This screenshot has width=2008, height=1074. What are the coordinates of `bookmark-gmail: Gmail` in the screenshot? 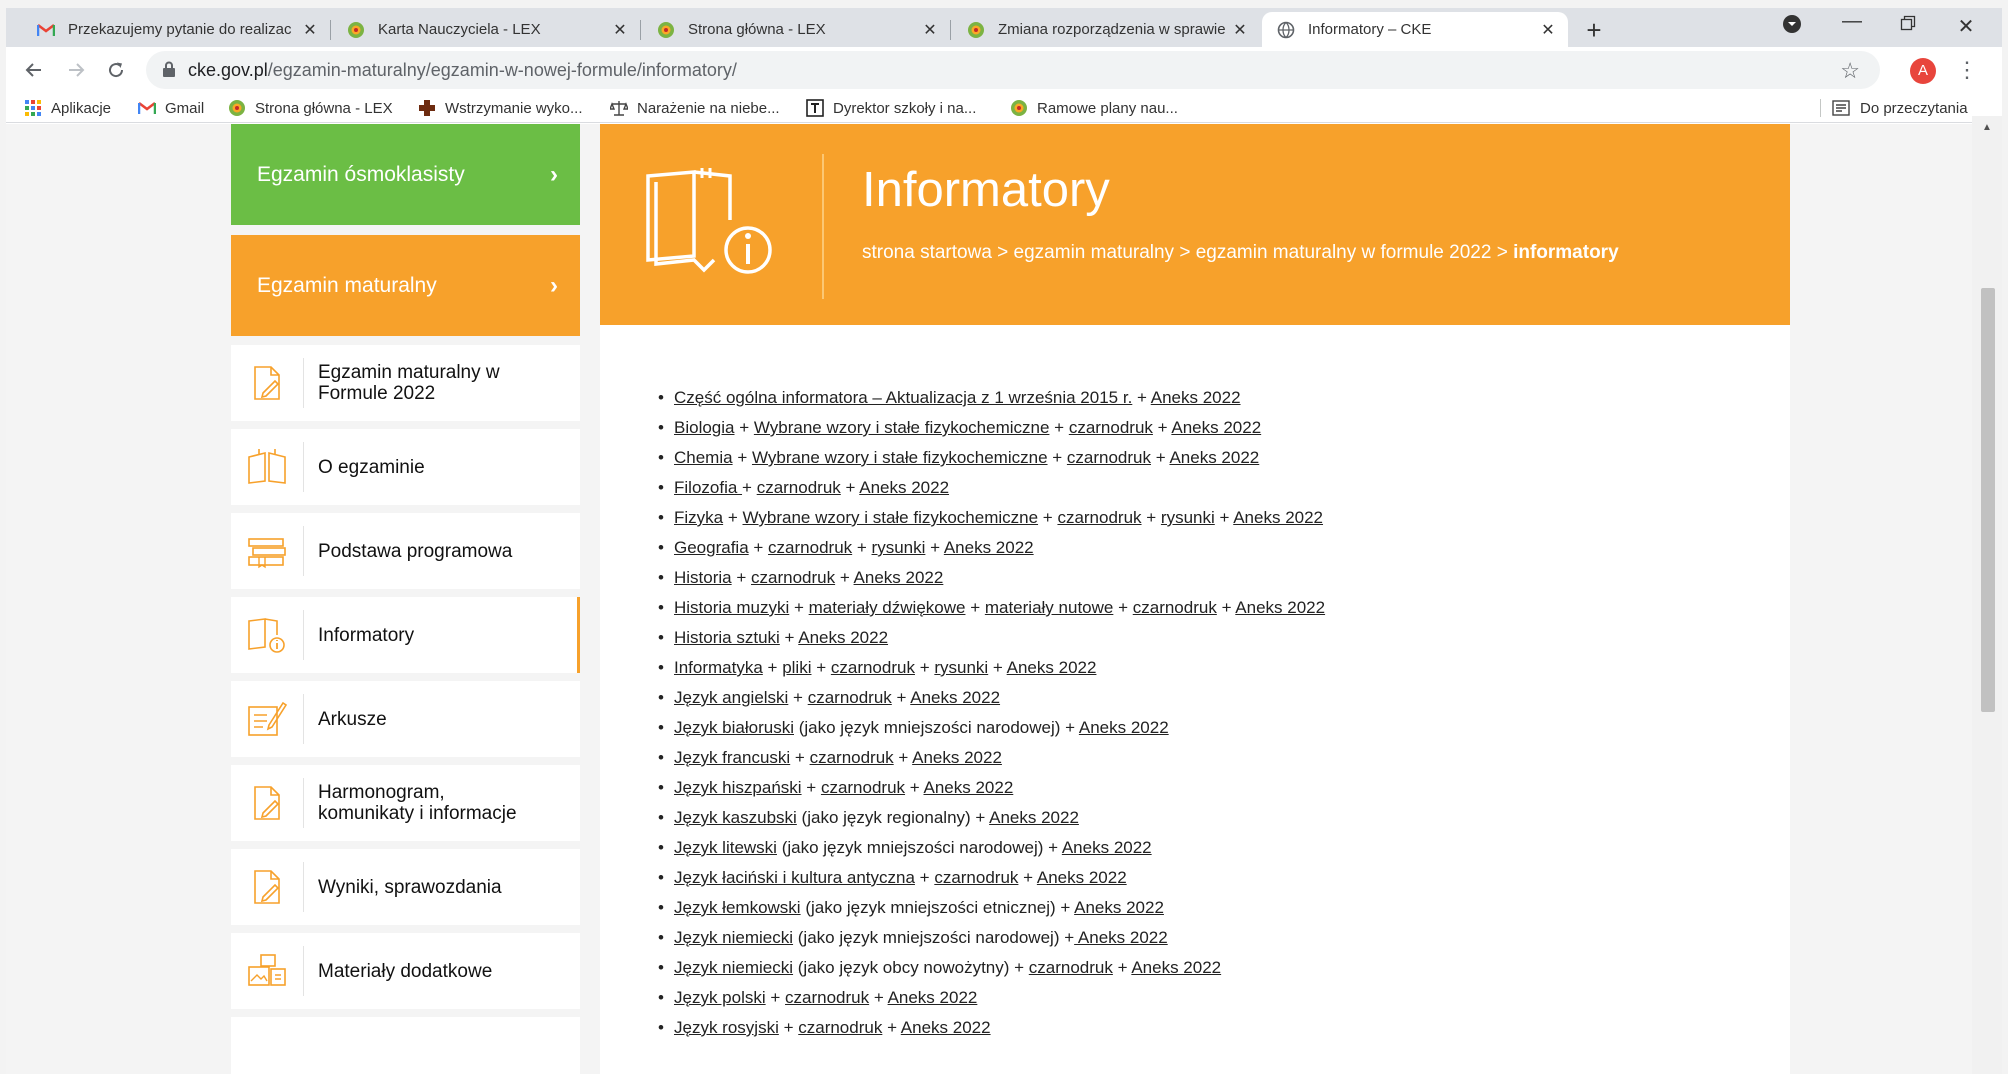 It's located at (171, 108).